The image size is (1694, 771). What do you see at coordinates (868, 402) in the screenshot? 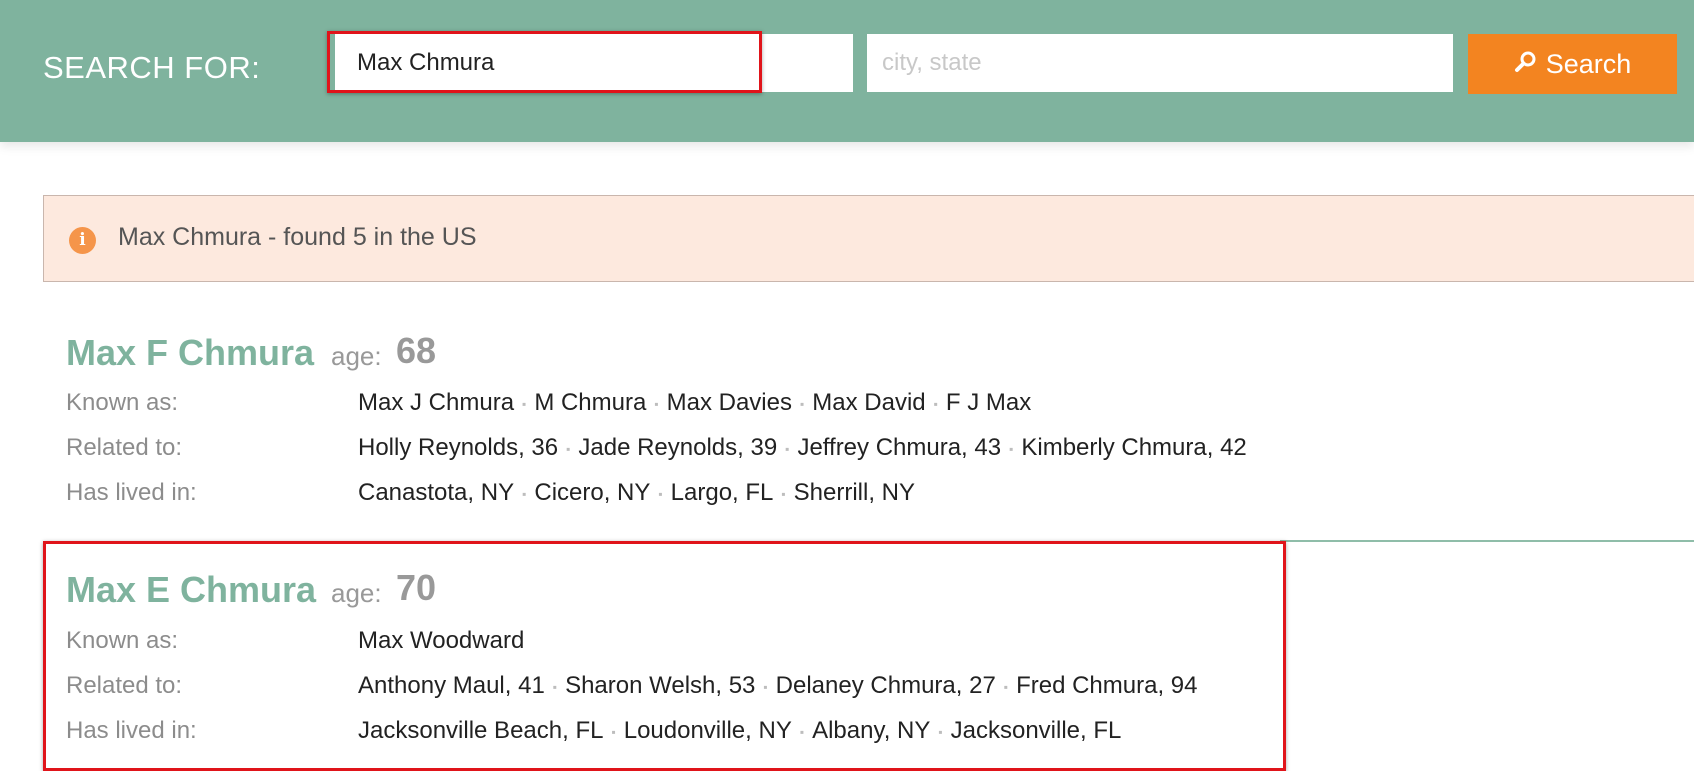
I see `list-item: Max David` at bounding box center [868, 402].